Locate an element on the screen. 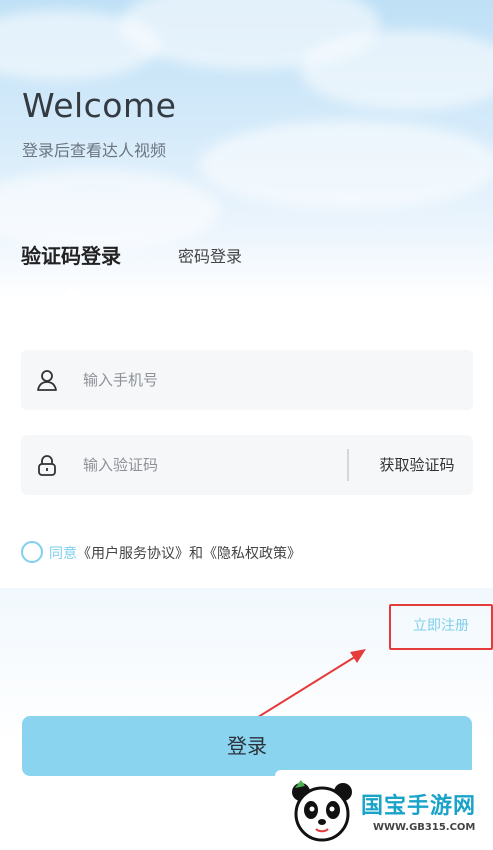 This screenshot has height=850, width=493. phone-field is located at coordinates (247, 380).